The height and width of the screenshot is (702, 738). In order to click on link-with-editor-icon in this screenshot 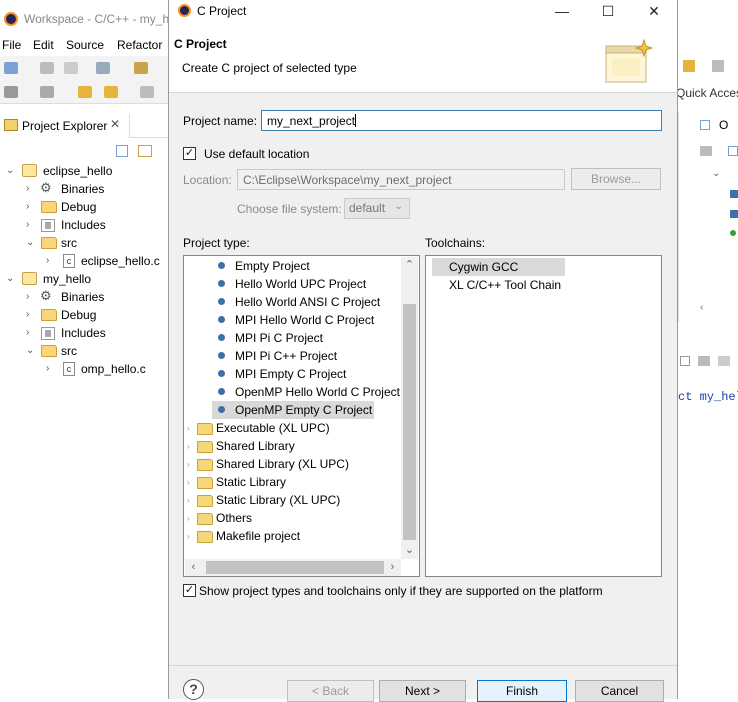, I will do `click(145, 151)`.